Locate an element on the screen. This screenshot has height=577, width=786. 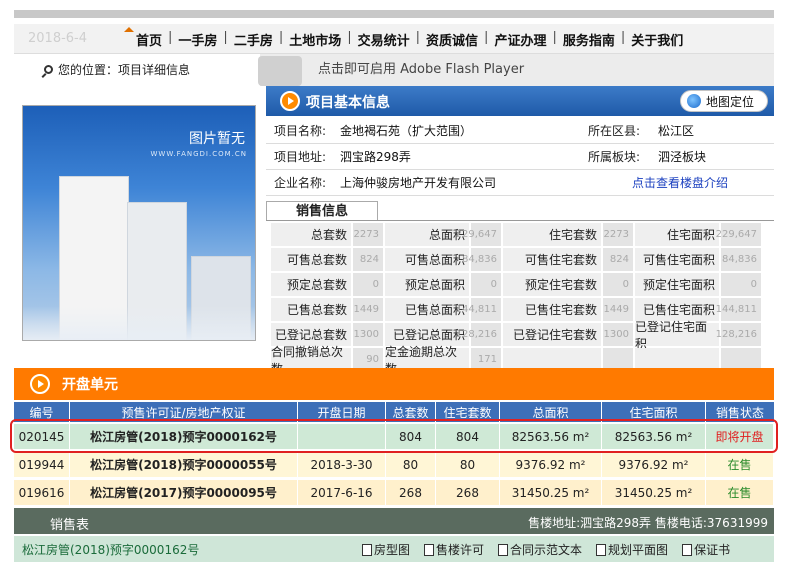
cell-total: 268 is located at coordinates (411, 493).